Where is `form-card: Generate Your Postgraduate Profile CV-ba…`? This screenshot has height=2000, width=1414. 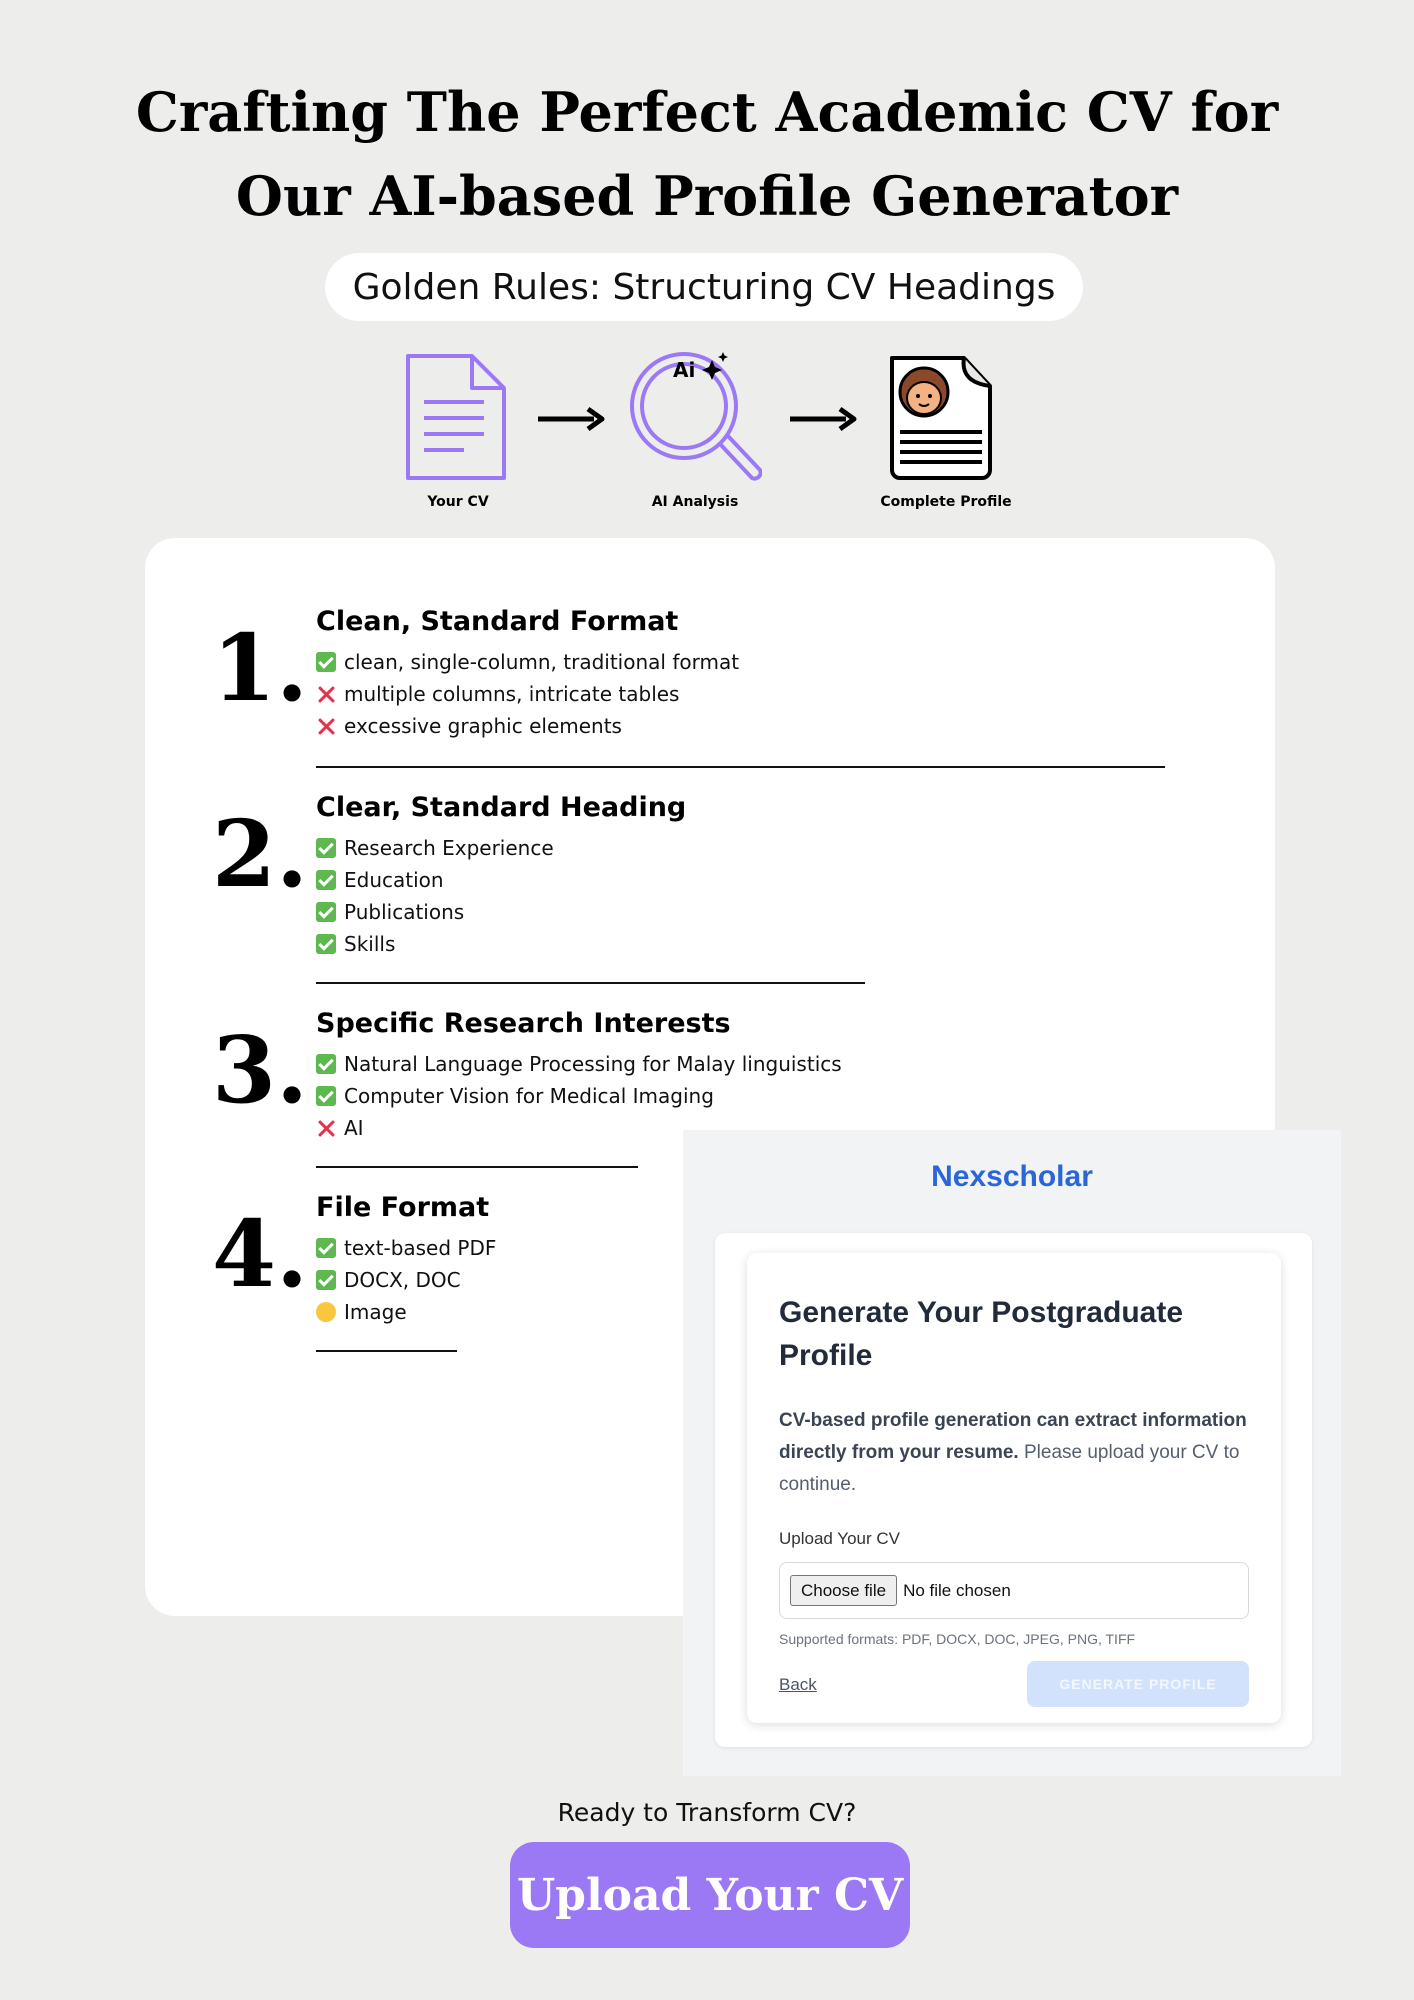 form-card: Generate Your Postgraduate Profile CV-ba… is located at coordinates (1014, 1488).